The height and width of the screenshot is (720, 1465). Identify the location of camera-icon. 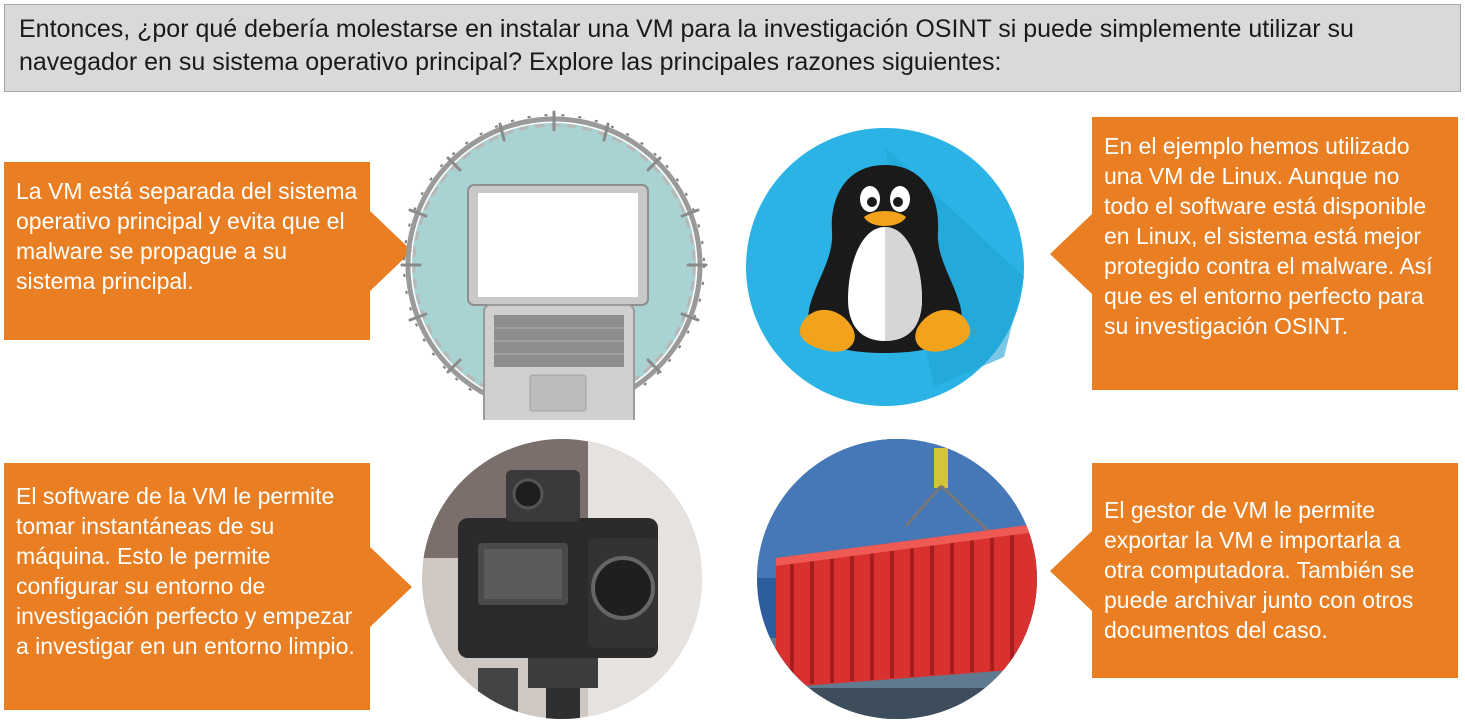
(562, 579).